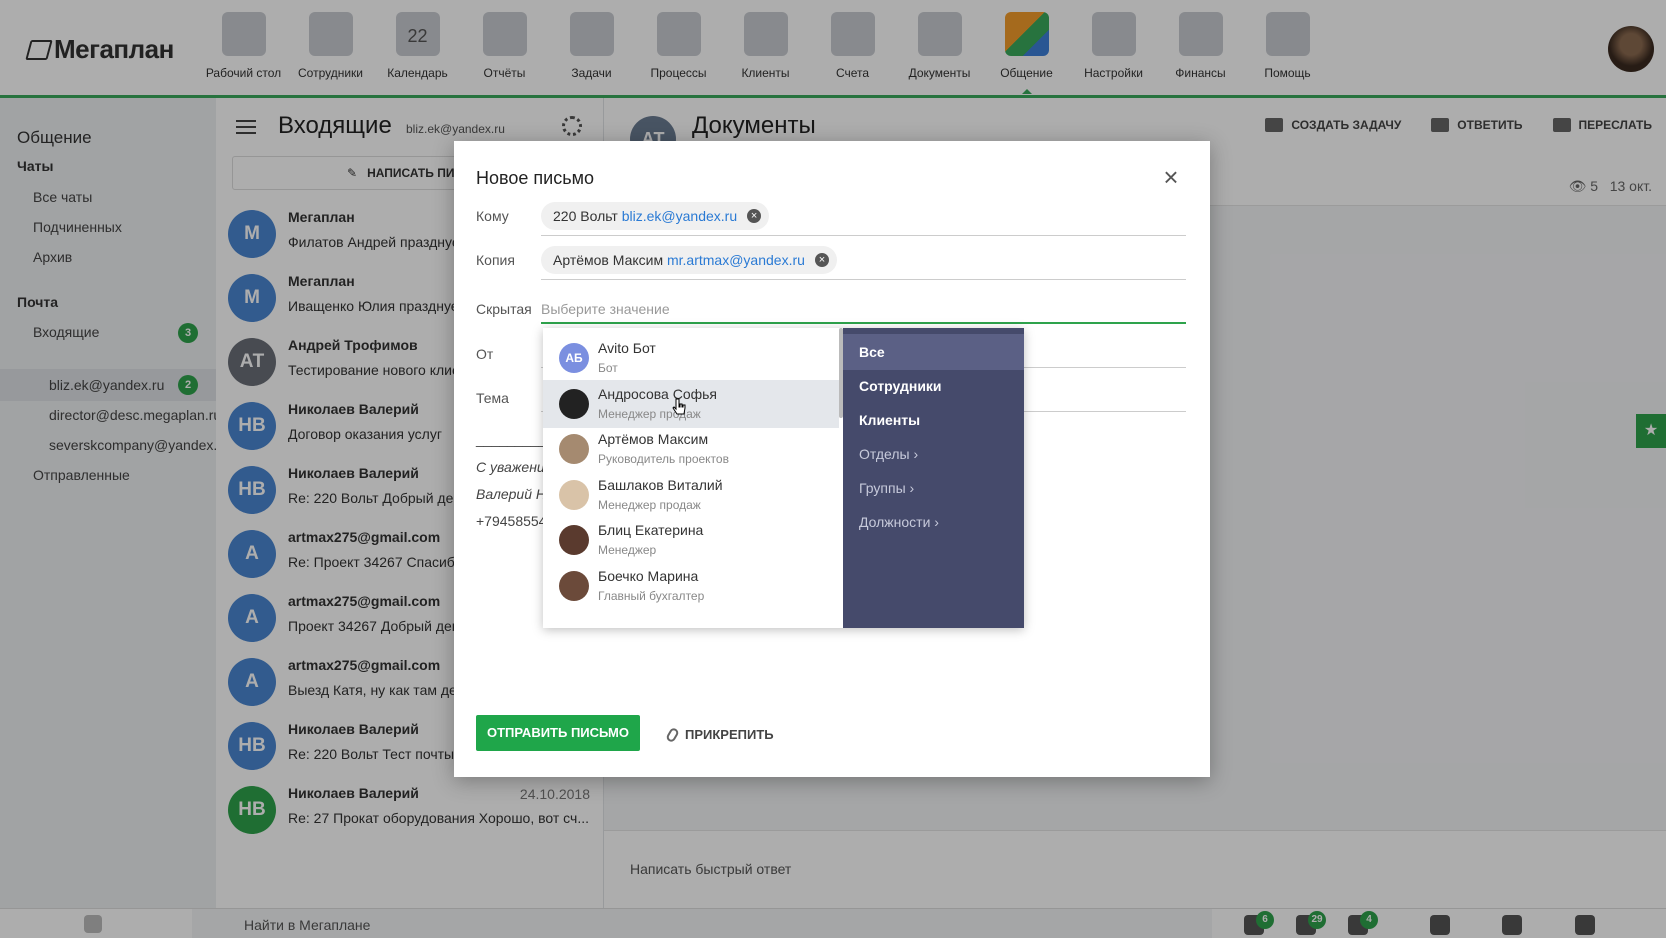 The height and width of the screenshot is (938, 1666). What do you see at coordinates (933, 454) in the screenshot?
I see `category-option: Отделы ›` at bounding box center [933, 454].